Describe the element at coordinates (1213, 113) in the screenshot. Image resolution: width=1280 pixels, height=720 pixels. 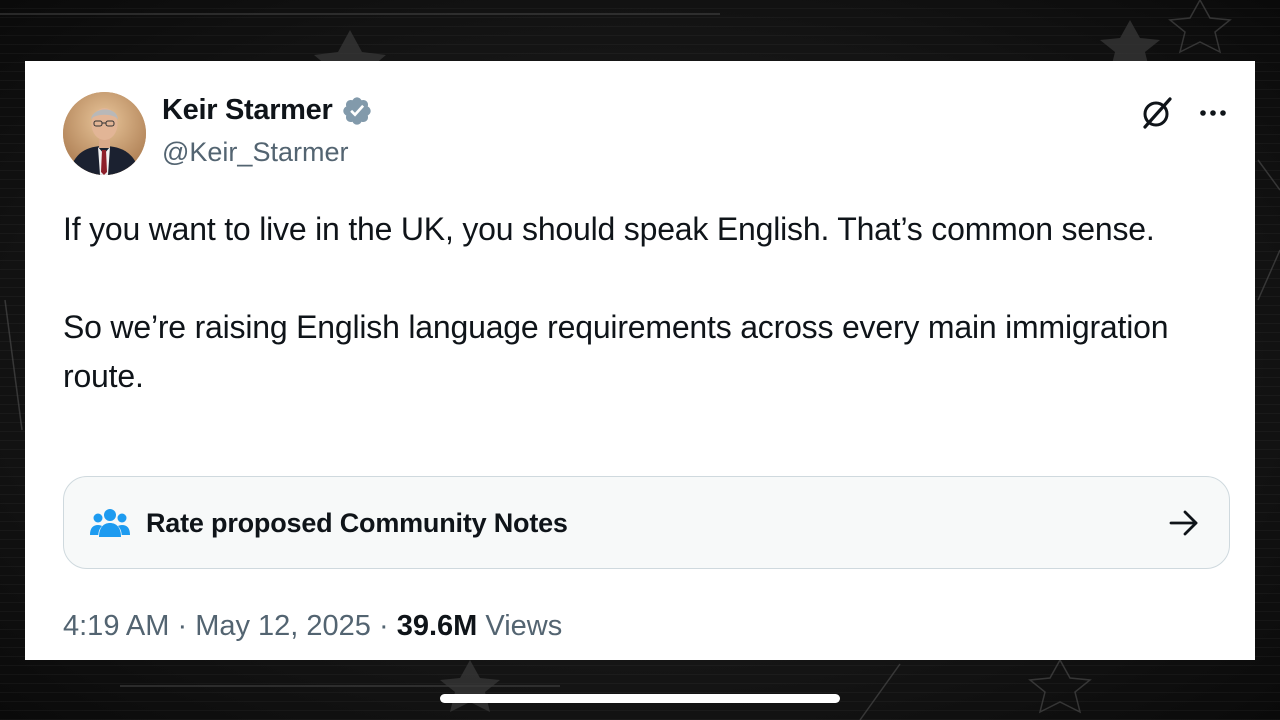
I see `more-icon` at that location.